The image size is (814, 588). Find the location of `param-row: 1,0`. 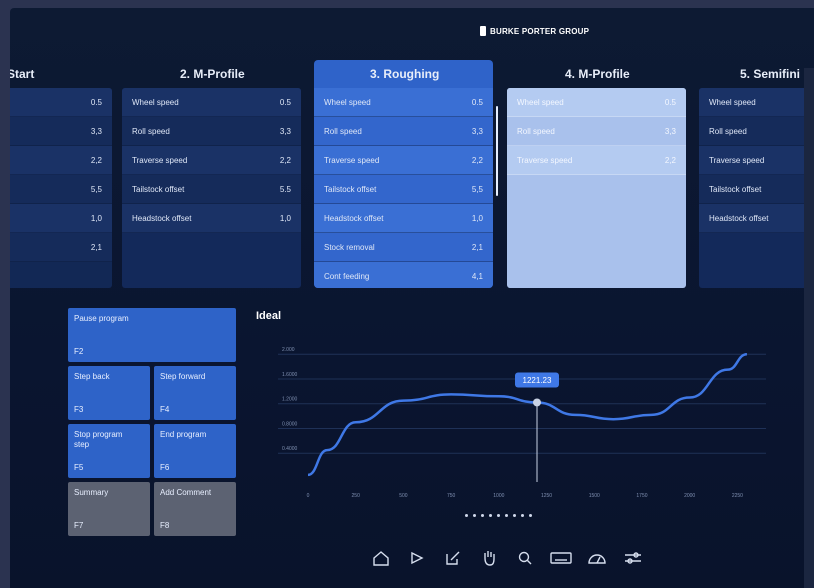

param-row: 1,0 is located at coordinates (61, 218).